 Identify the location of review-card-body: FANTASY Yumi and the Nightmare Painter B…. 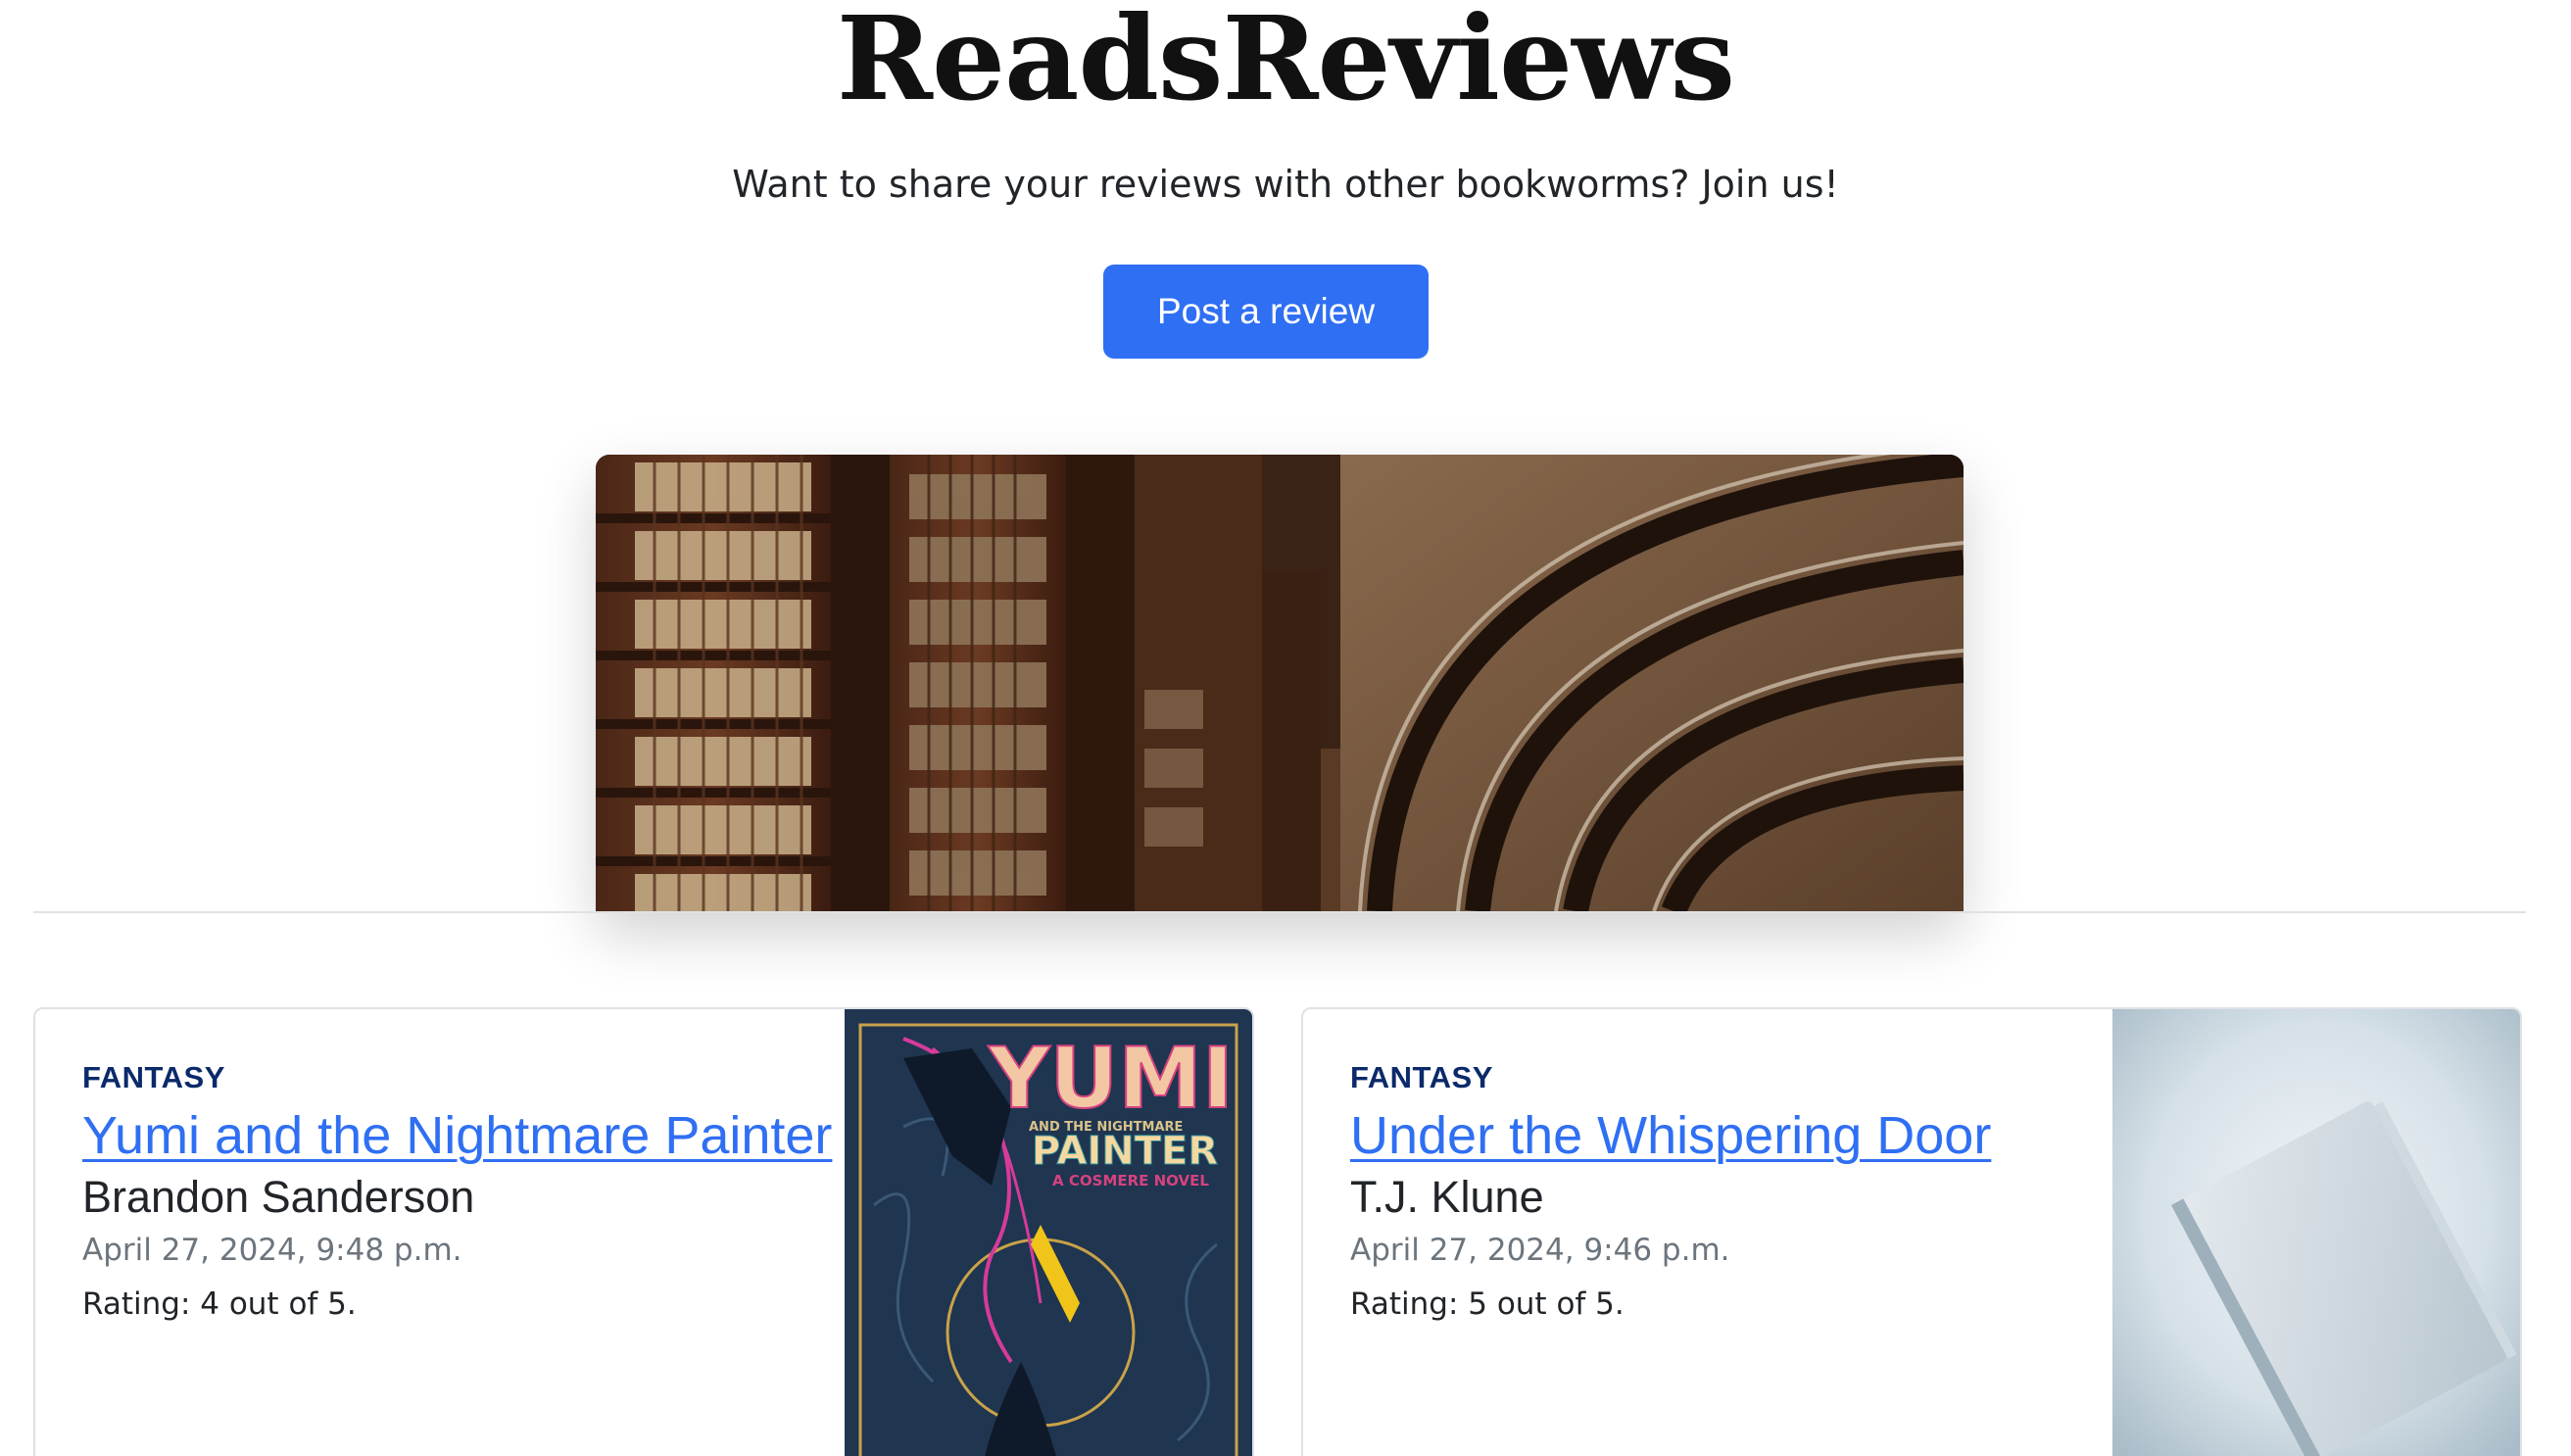
(464, 1192).